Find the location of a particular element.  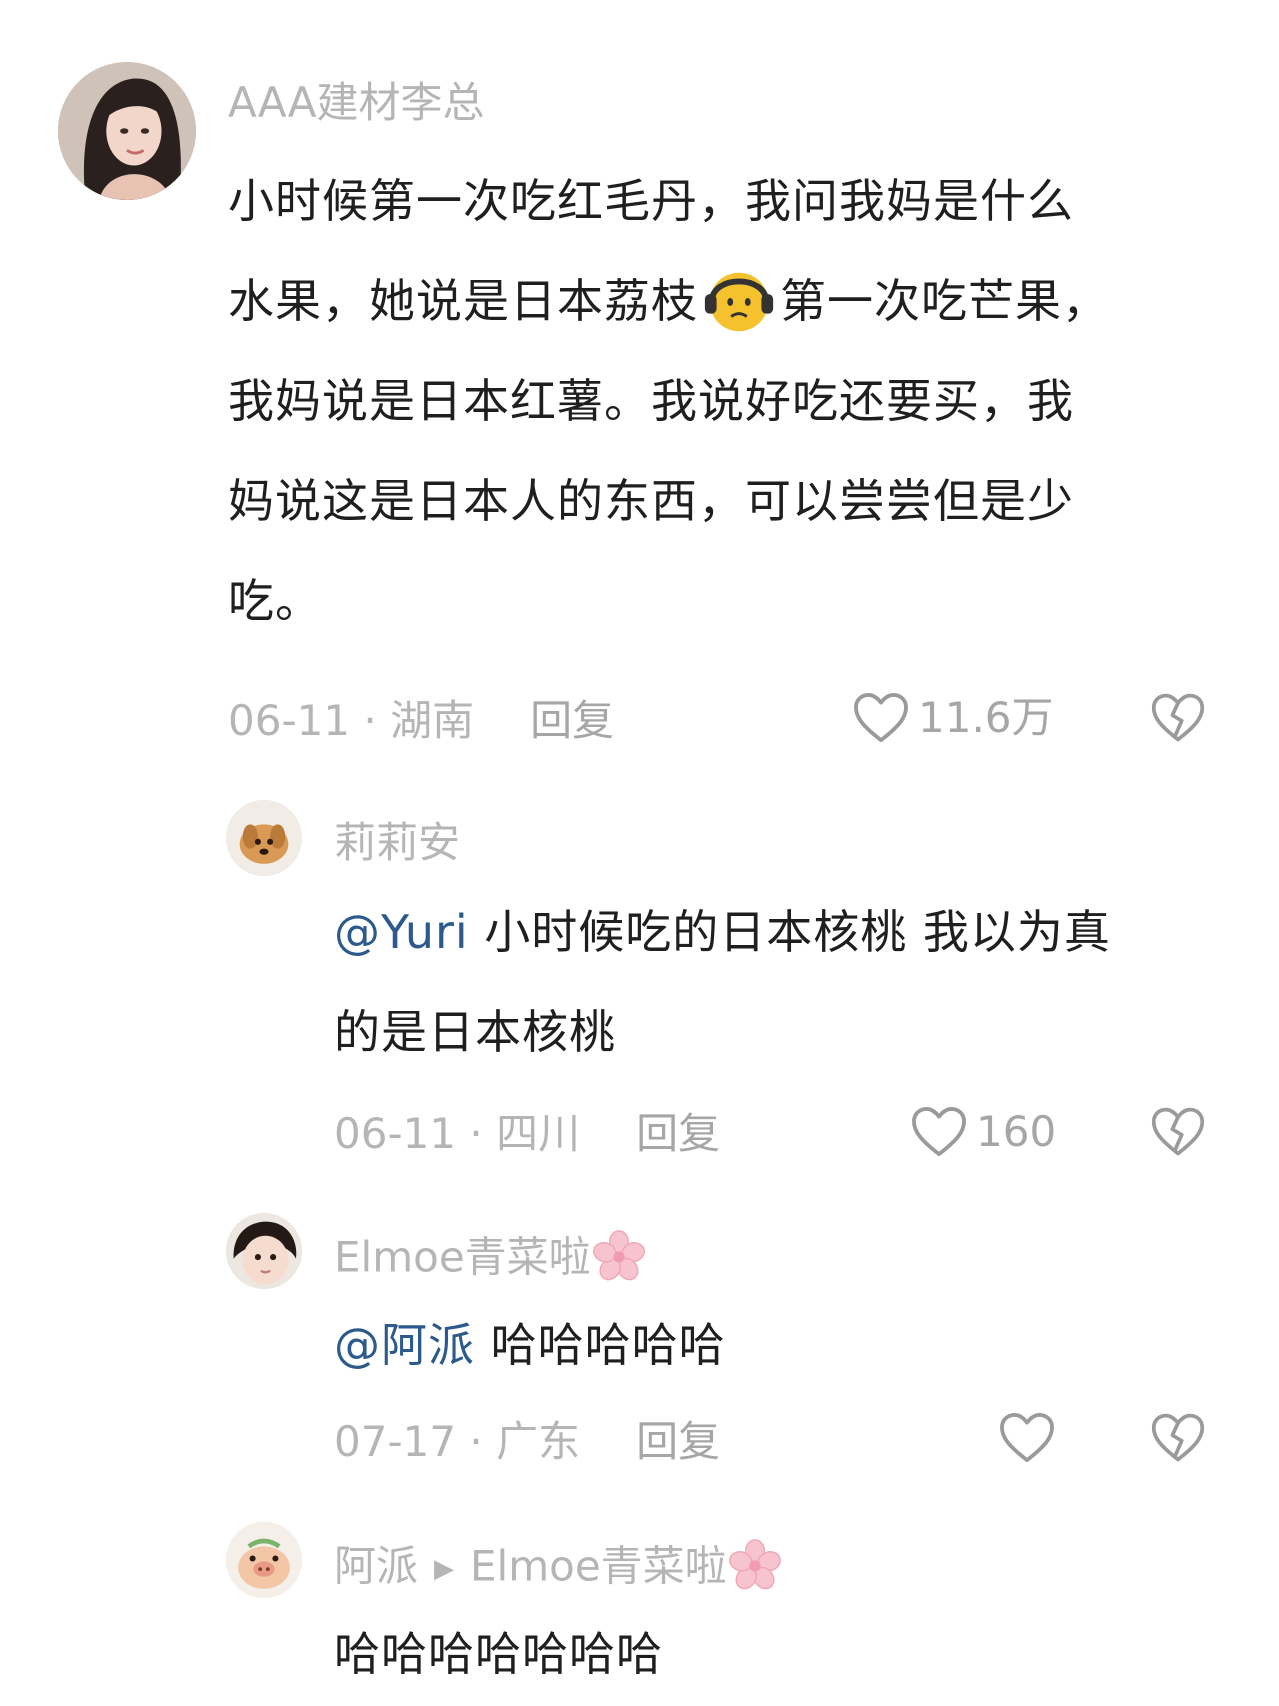

username: AAA建材李总 is located at coordinates (356, 103).